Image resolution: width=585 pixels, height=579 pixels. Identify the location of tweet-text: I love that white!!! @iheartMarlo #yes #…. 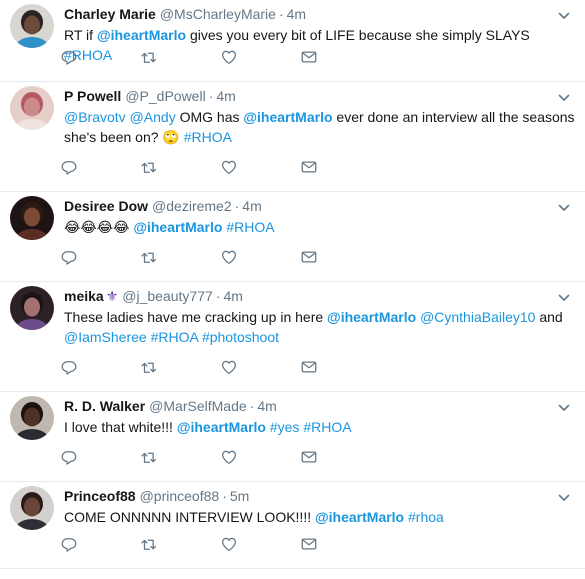
(319, 427).